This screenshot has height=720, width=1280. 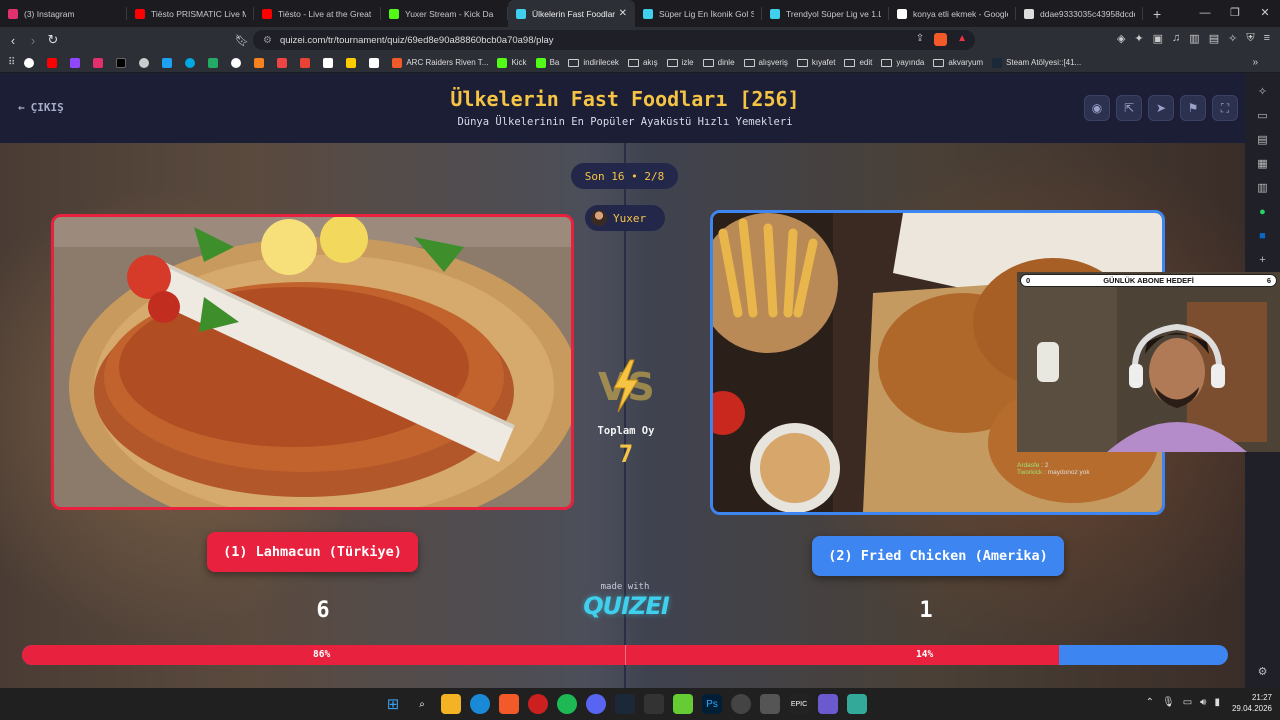 What do you see at coordinates (1232, 38) in the screenshot?
I see `ai-icon: ✧` at bounding box center [1232, 38].